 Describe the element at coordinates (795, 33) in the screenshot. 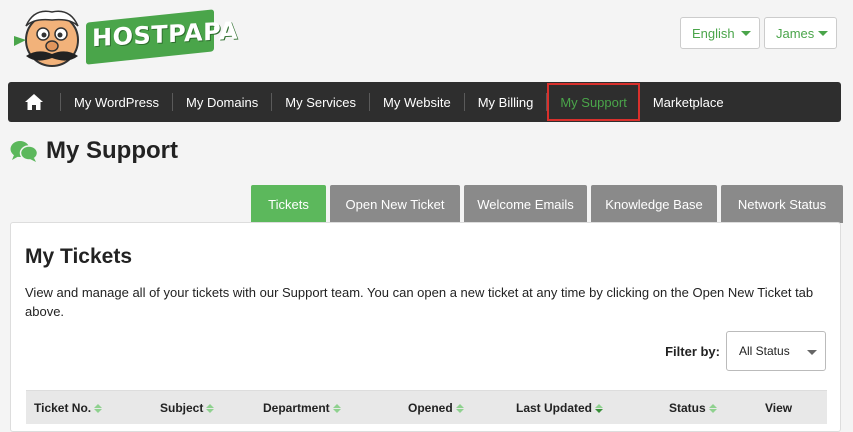

I see `user-name: James` at that location.